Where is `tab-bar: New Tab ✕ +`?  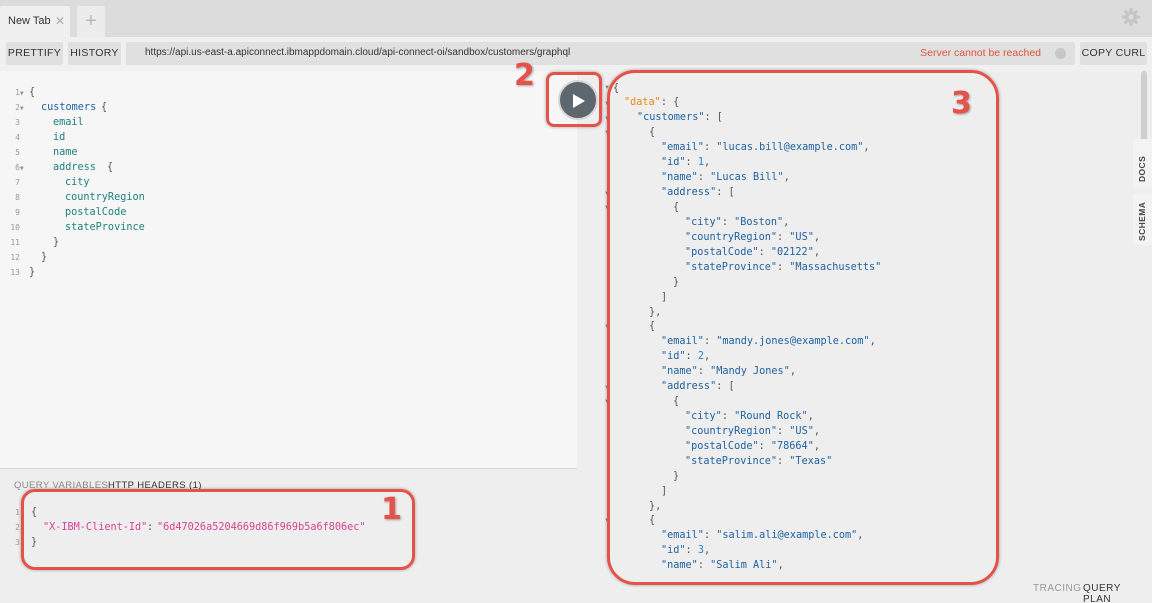 tab-bar: New Tab ✕ + is located at coordinates (576, 18).